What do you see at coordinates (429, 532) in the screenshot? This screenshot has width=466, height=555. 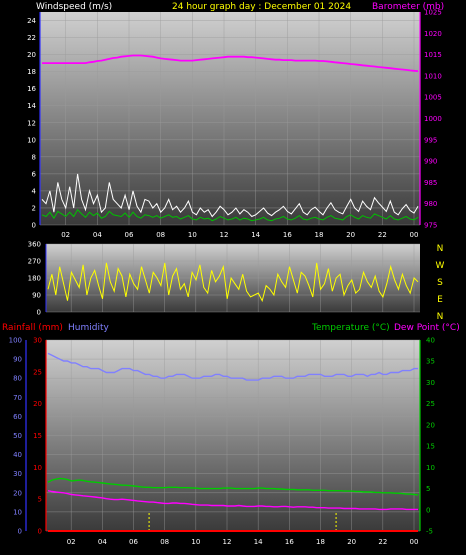 I see `temperature-tick-label: -5` at bounding box center [429, 532].